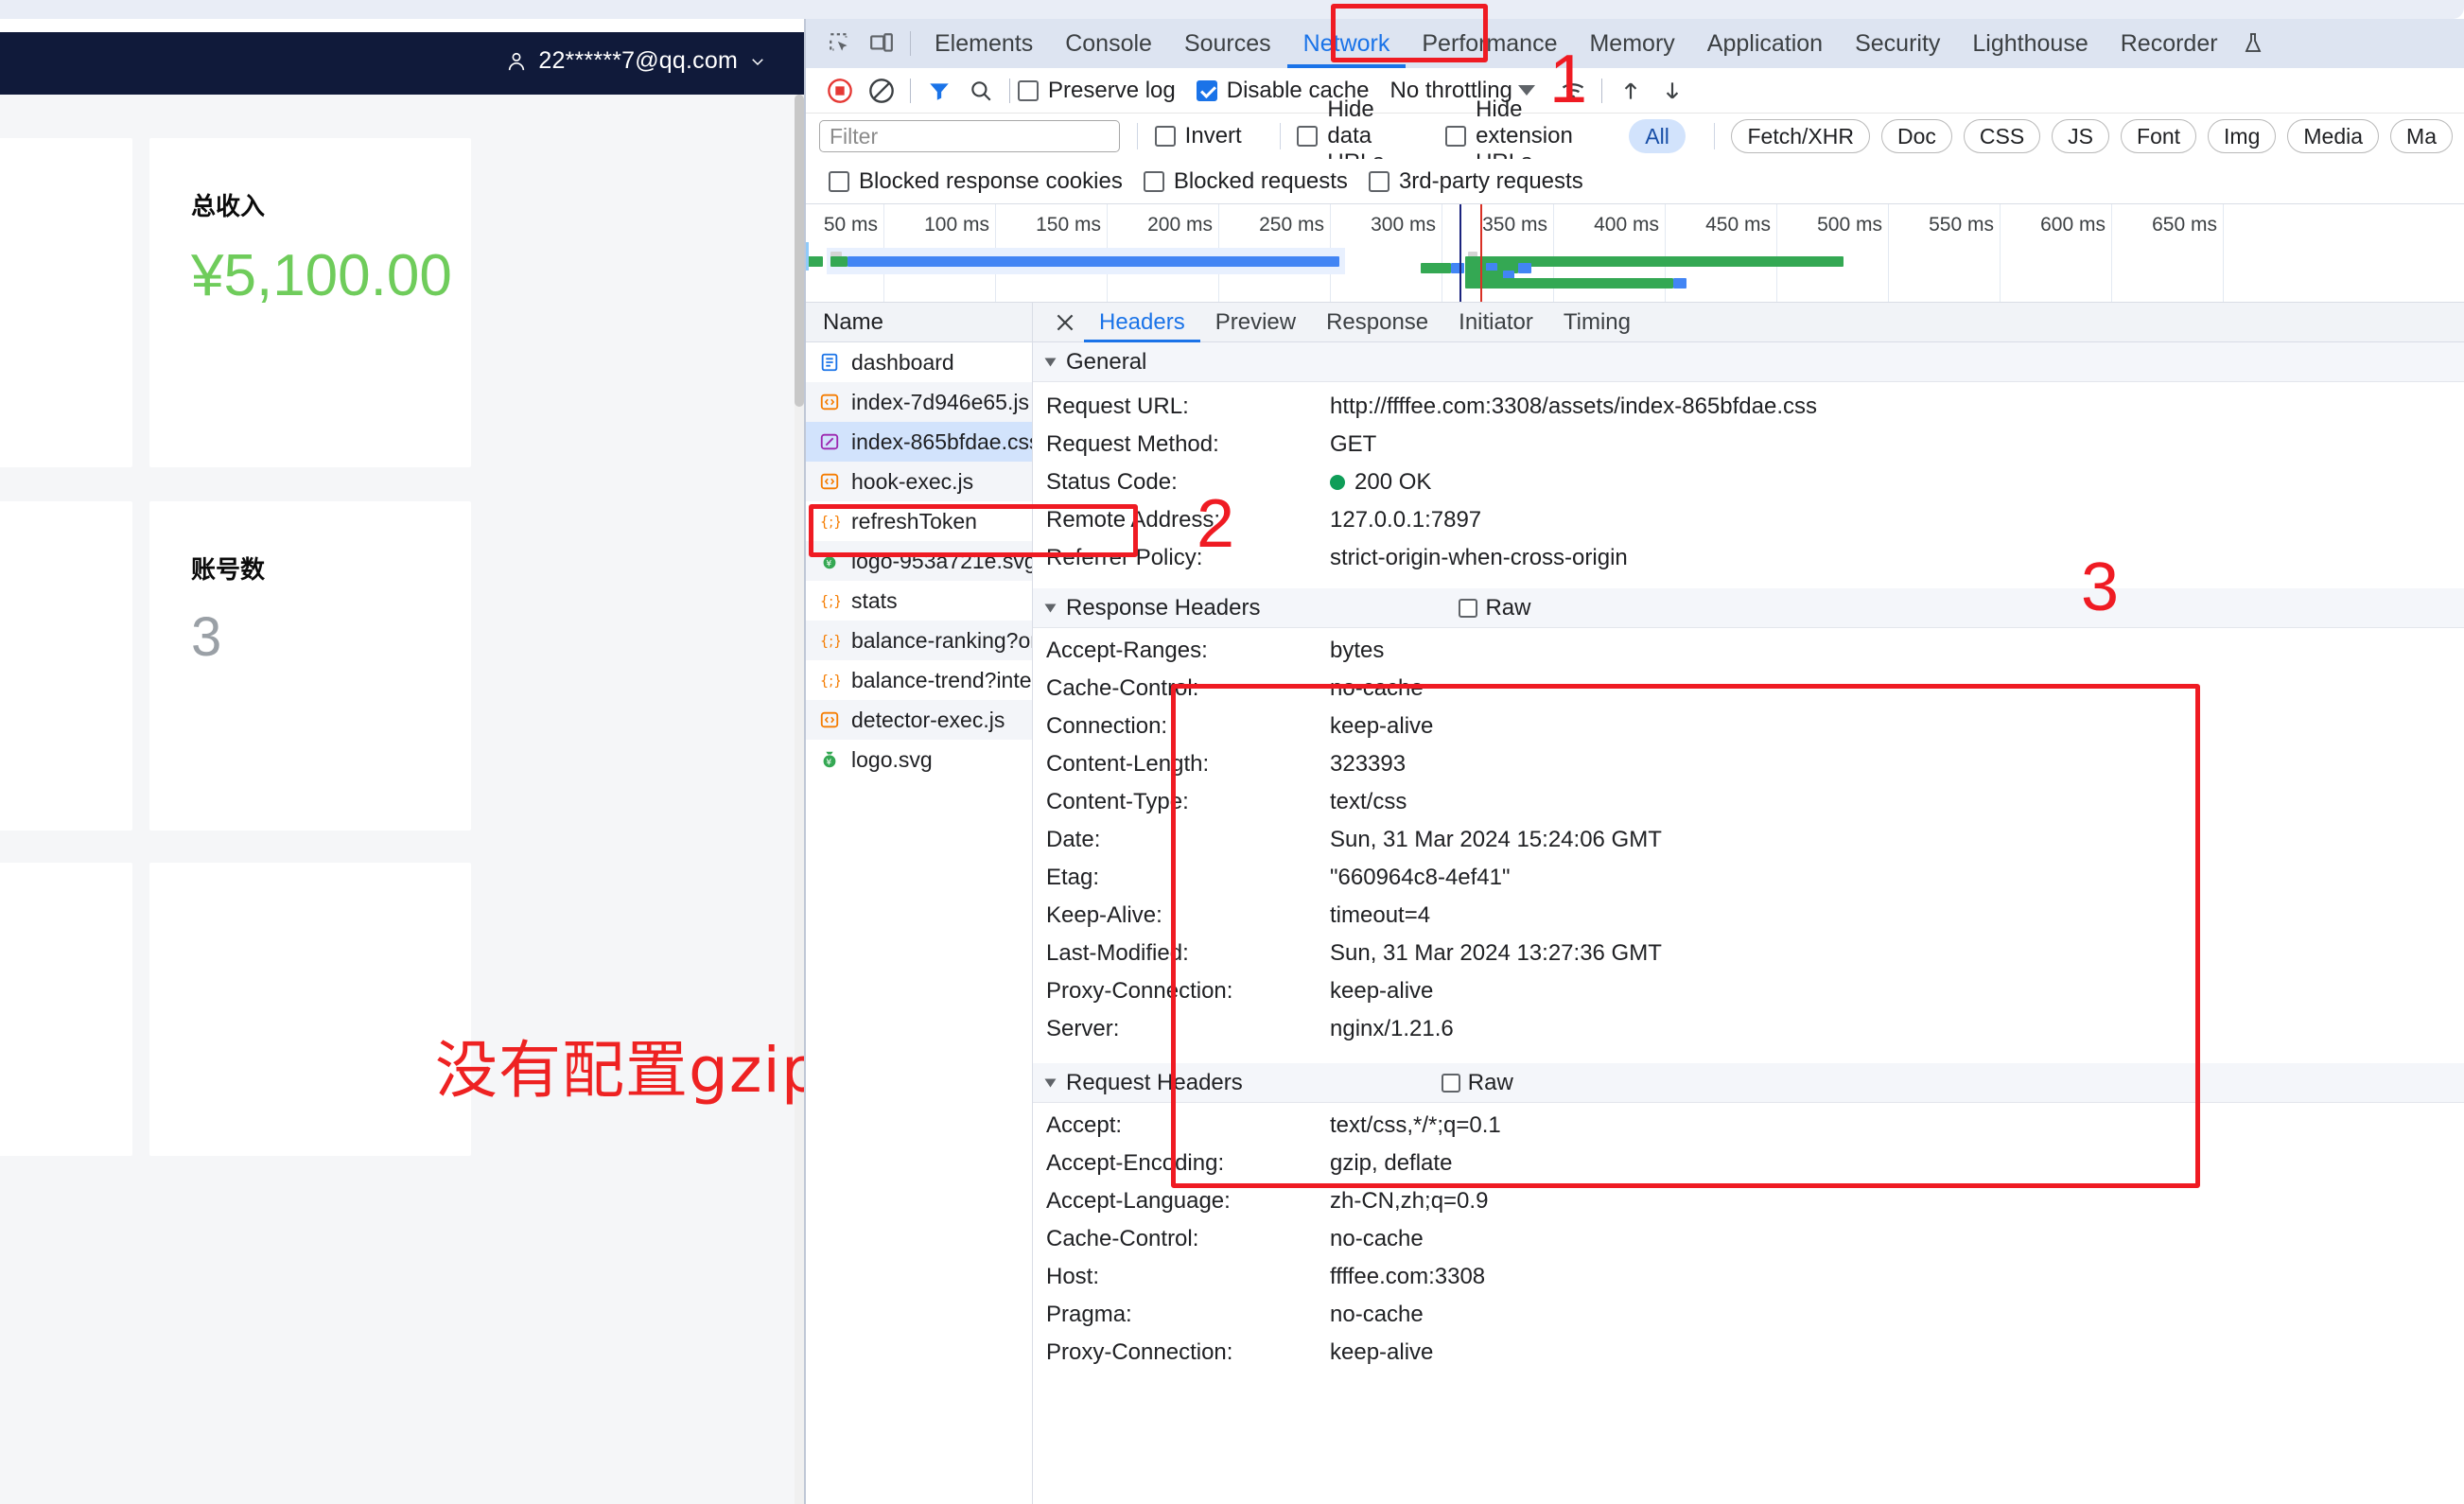  Describe the element at coordinates (1597, 322) in the screenshot. I see `detail-tab-timing: Timing` at that location.